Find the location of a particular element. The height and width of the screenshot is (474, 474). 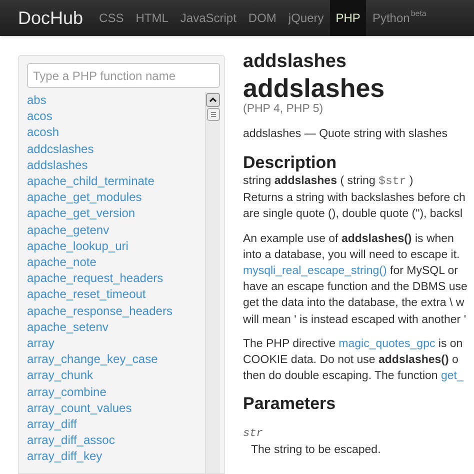

scroll-thumb-icon is located at coordinates (213, 114).